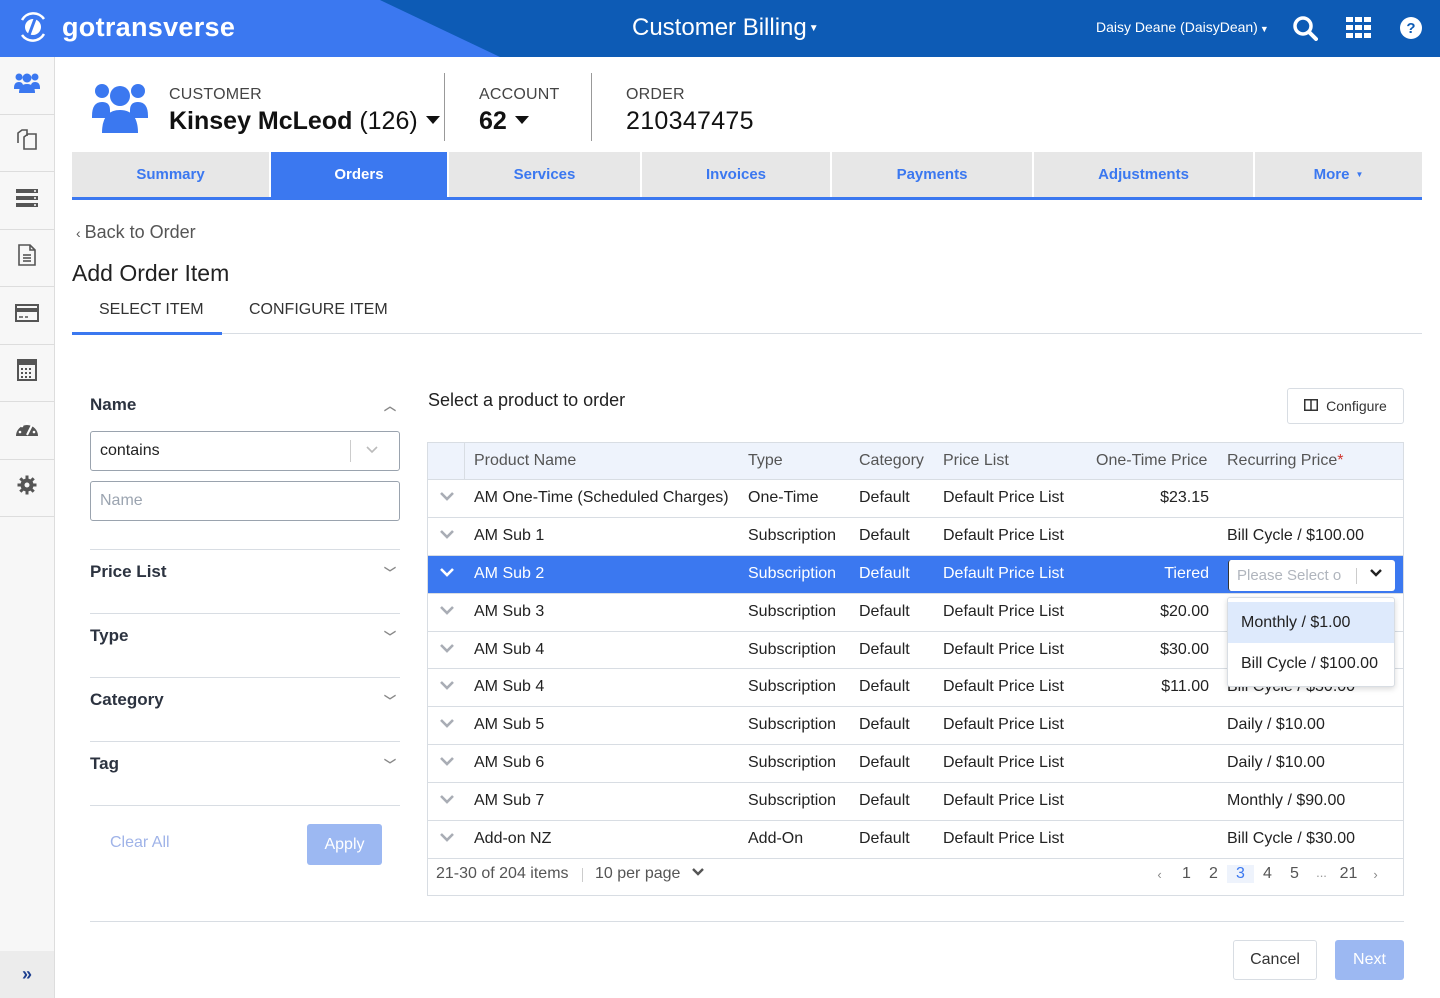  I want to click on col-product-name: Product Name, so click(525, 461).